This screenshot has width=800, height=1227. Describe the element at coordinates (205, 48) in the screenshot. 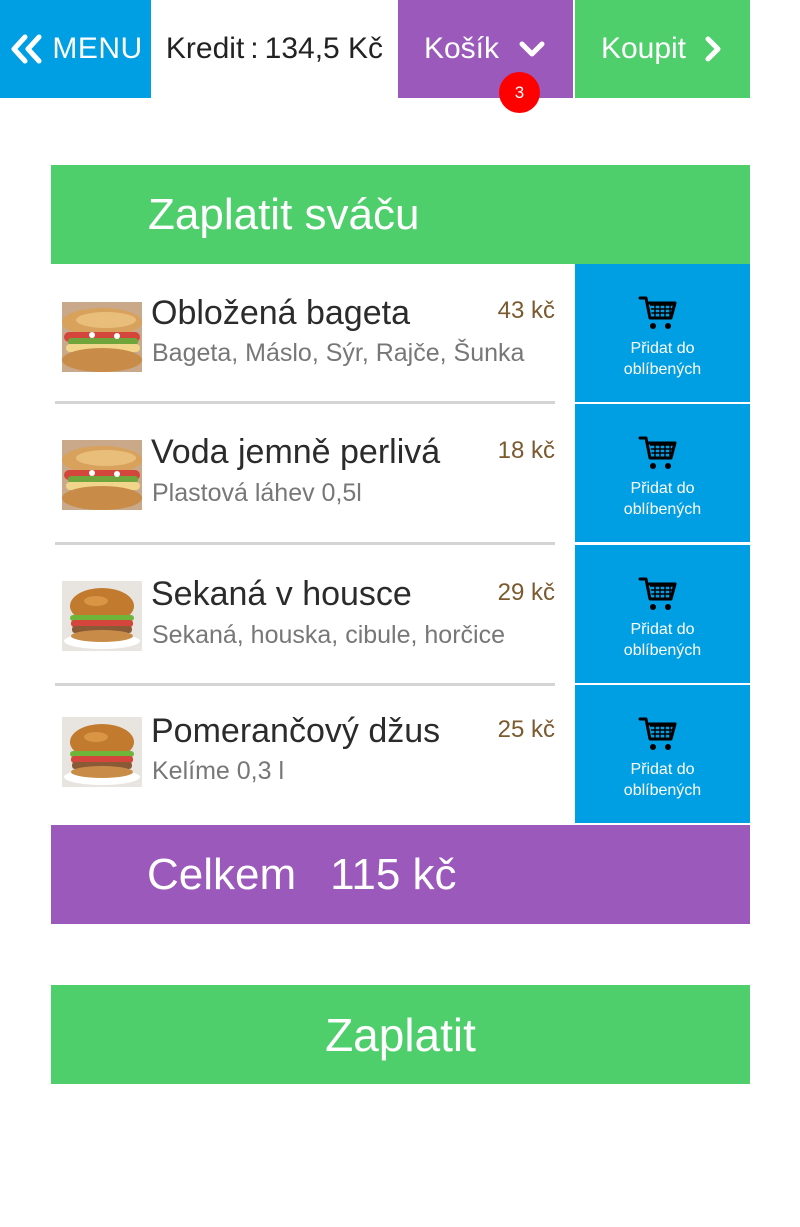

I see `credit-label: Kredit` at that location.